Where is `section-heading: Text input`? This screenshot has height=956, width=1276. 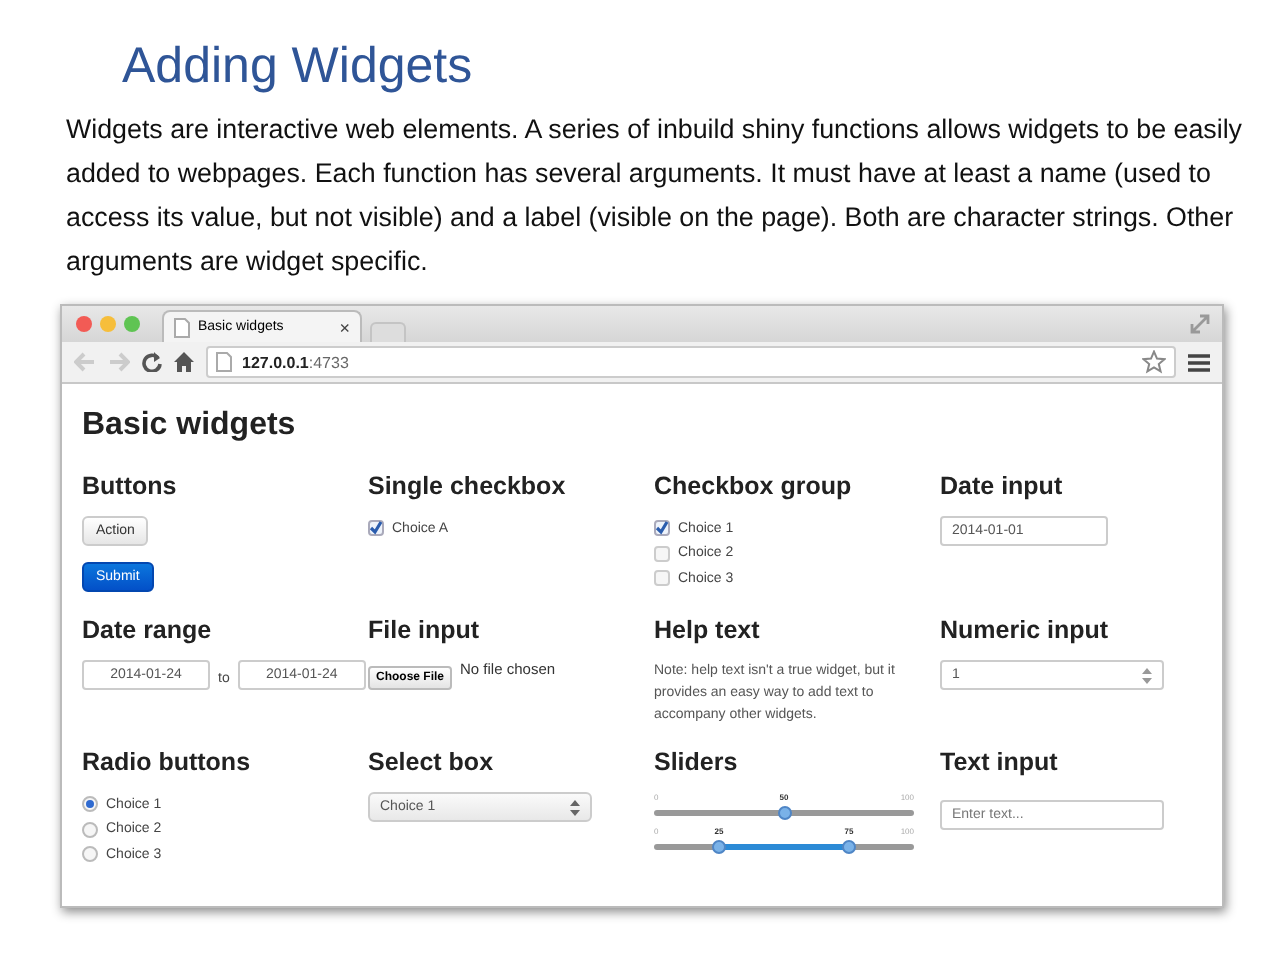 section-heading: Text input is located at coordinates (1000, 762).